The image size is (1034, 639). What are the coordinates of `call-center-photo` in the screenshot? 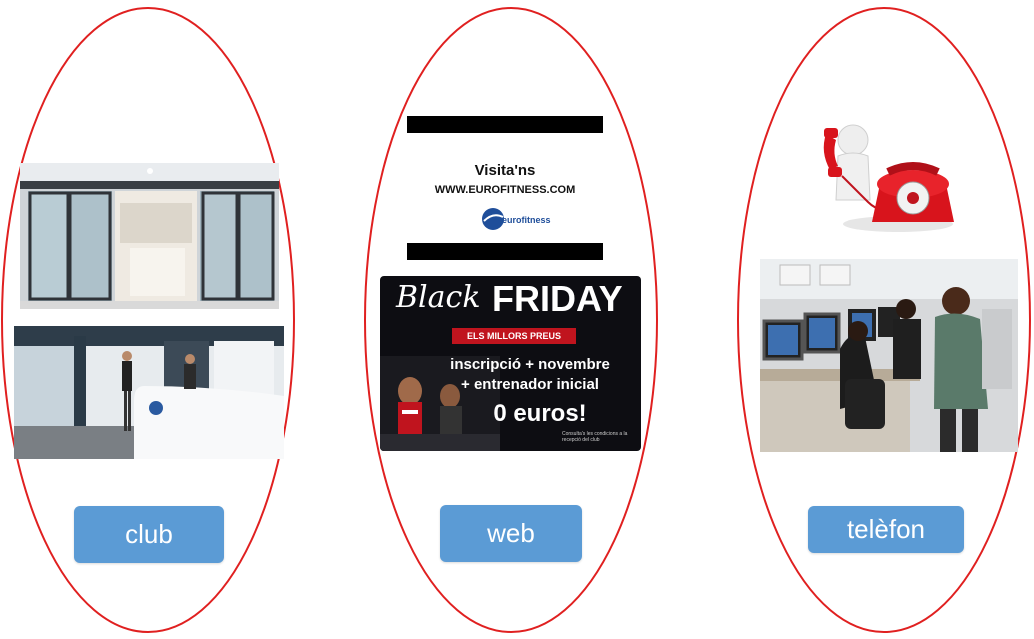 It's located at (889, 355).